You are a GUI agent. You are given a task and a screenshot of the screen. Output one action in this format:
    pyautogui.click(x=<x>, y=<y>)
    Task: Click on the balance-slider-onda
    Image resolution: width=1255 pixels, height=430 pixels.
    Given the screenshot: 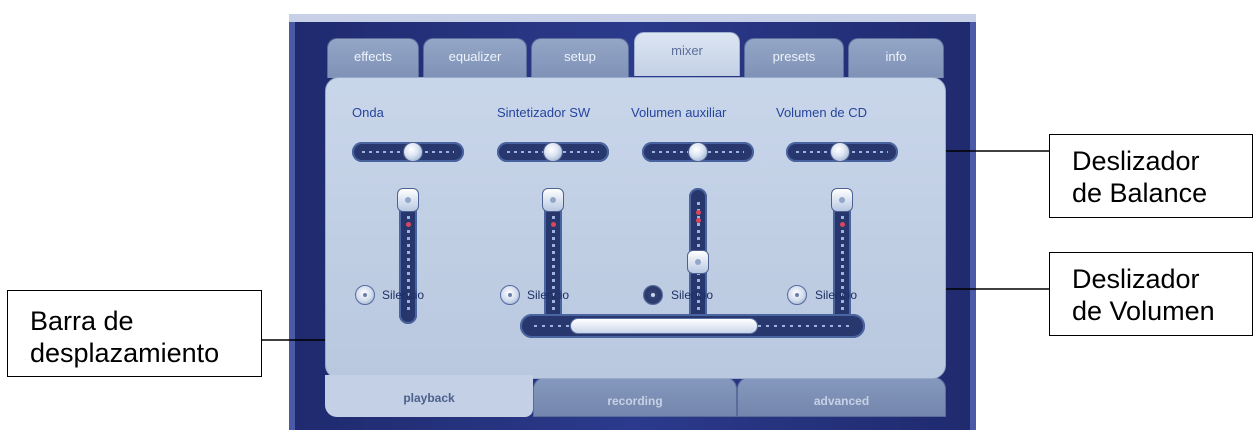 What is the action you would take?
    pyautogui.click(x=408, y=152)
    